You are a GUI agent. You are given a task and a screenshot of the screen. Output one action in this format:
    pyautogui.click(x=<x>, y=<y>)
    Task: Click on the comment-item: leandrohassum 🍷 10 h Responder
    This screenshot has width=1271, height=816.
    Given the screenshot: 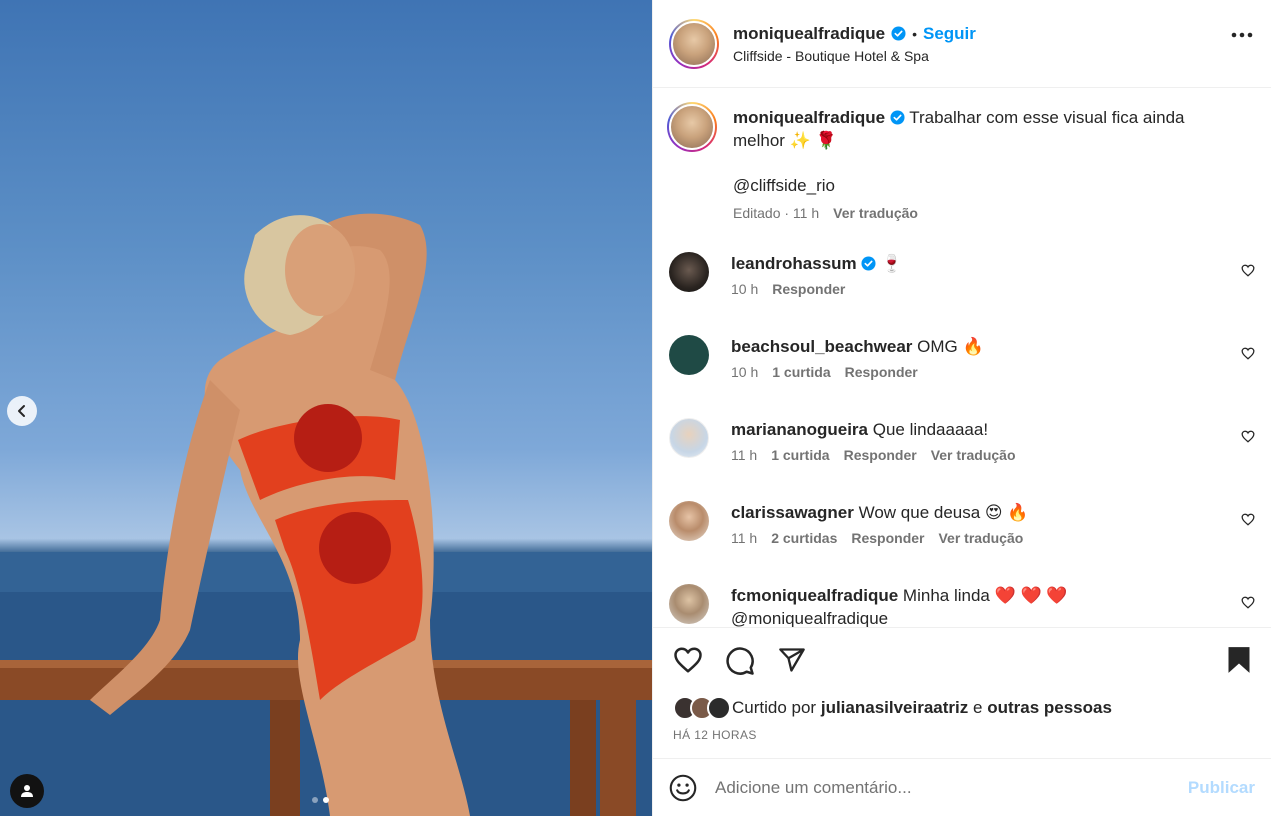 What is the action you would take?
    pyautogui.click(x=962, y=293)
    